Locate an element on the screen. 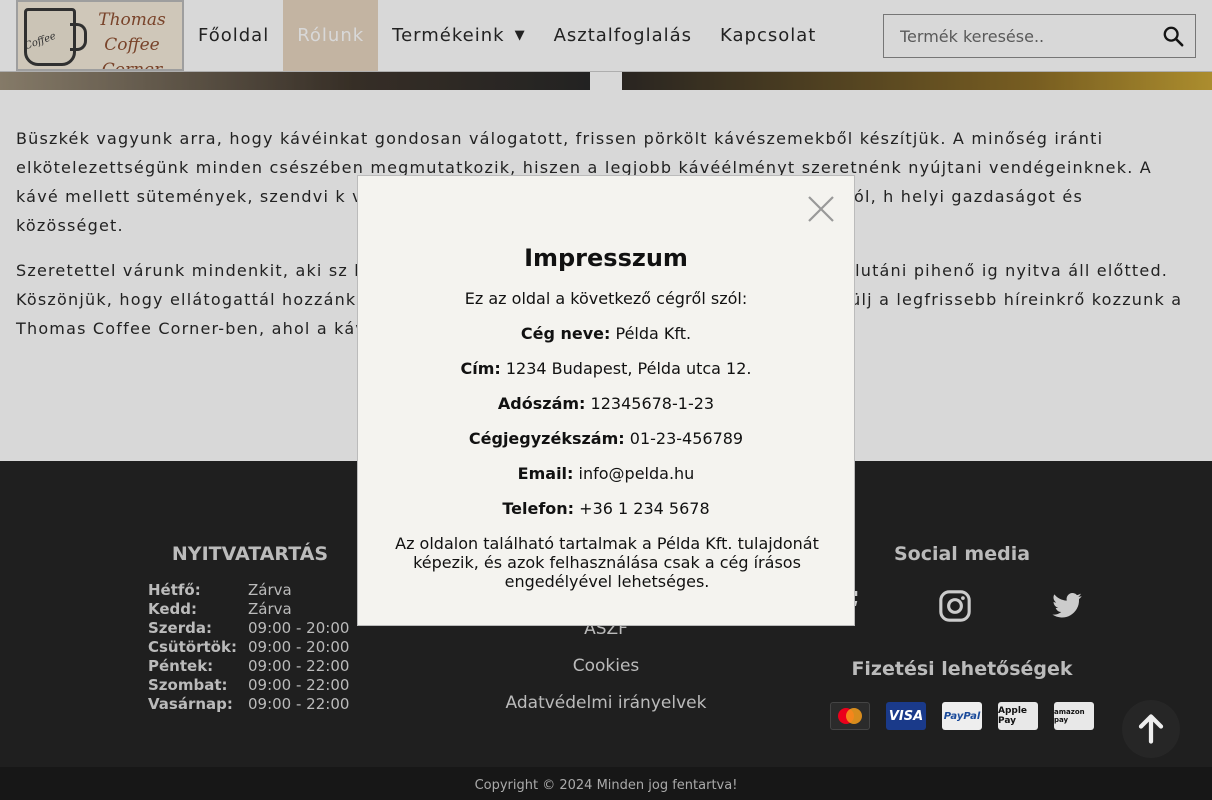  company-name-line: Cég neve: Példa Kft. is located at coordinates (606, 333).